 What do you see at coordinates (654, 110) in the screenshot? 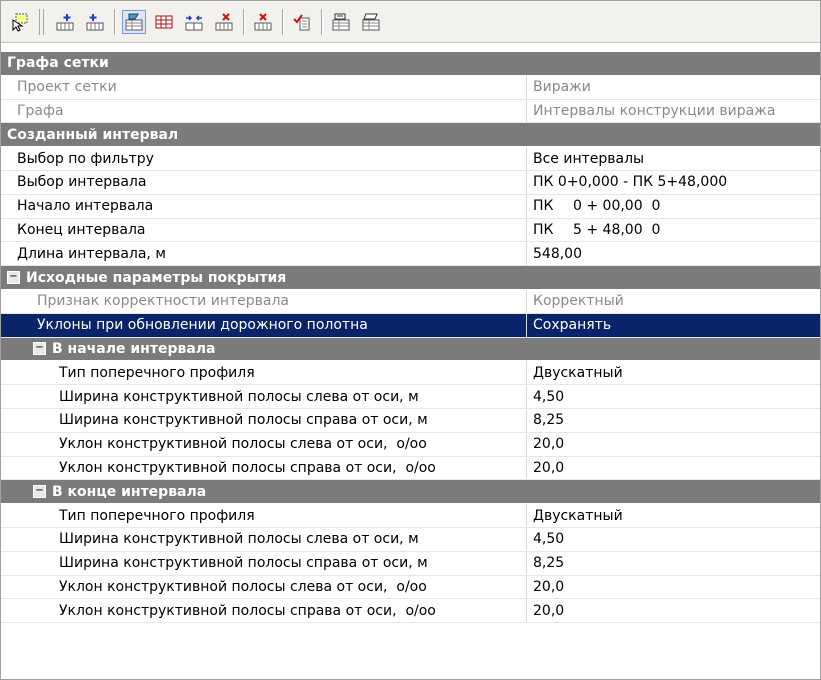
I see `property-value: Интервалы конструкции виража` at bounding box center [654, 110].